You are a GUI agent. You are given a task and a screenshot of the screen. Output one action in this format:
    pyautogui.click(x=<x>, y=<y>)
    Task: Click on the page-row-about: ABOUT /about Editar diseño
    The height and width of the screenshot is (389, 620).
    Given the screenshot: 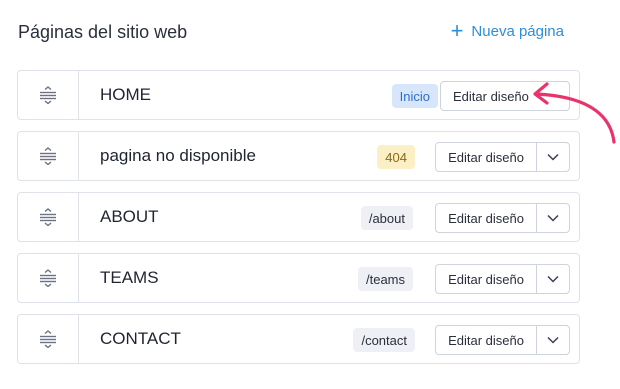 What is the action you would take?
    pyautogui.click(x=298, y=217)
    